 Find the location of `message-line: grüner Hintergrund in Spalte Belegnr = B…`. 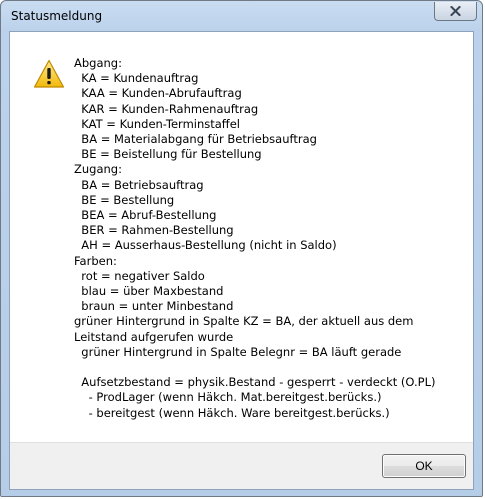

message-line: grüner Hintergrund in Spalte Belegnr = B… is located at coordinates (238, 351).